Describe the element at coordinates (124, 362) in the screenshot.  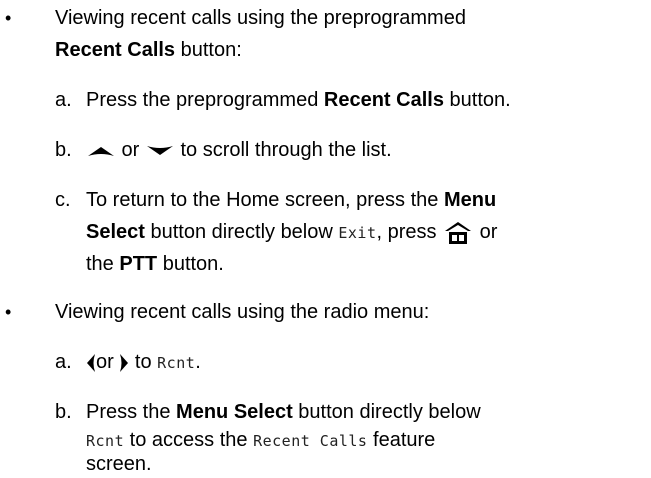
I see `right-arrow-icon` at that location.